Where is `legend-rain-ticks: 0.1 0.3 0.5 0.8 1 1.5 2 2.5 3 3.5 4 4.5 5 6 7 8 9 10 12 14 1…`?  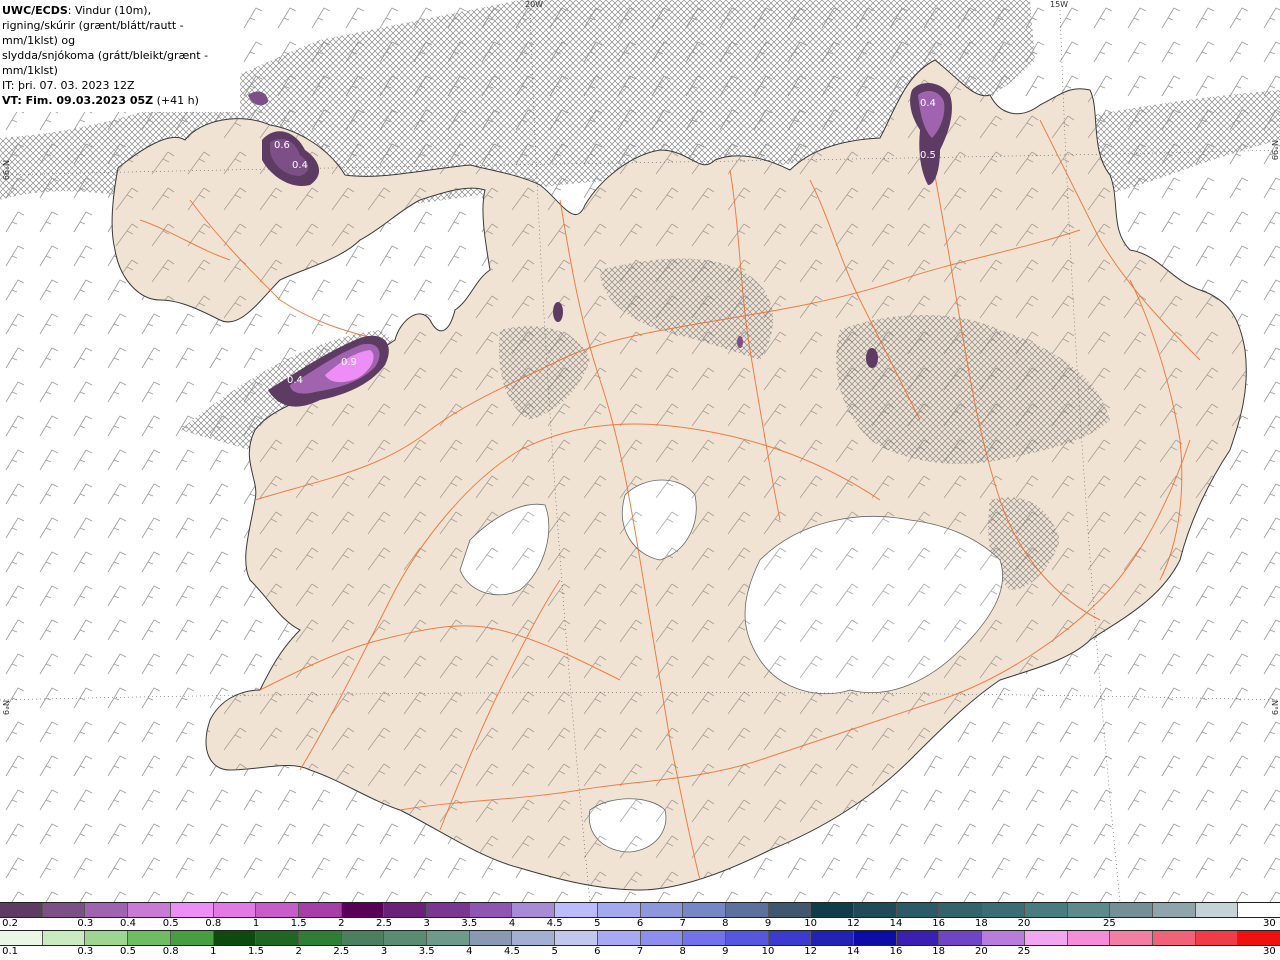
legend-rain-ticks: 0.1 0.3 0.5 0.8 1 1.5 2 2.5 3 3.5 4 4.5 5 6 7 8 9 10 12 14 1… is located at coordinates (640, 953).